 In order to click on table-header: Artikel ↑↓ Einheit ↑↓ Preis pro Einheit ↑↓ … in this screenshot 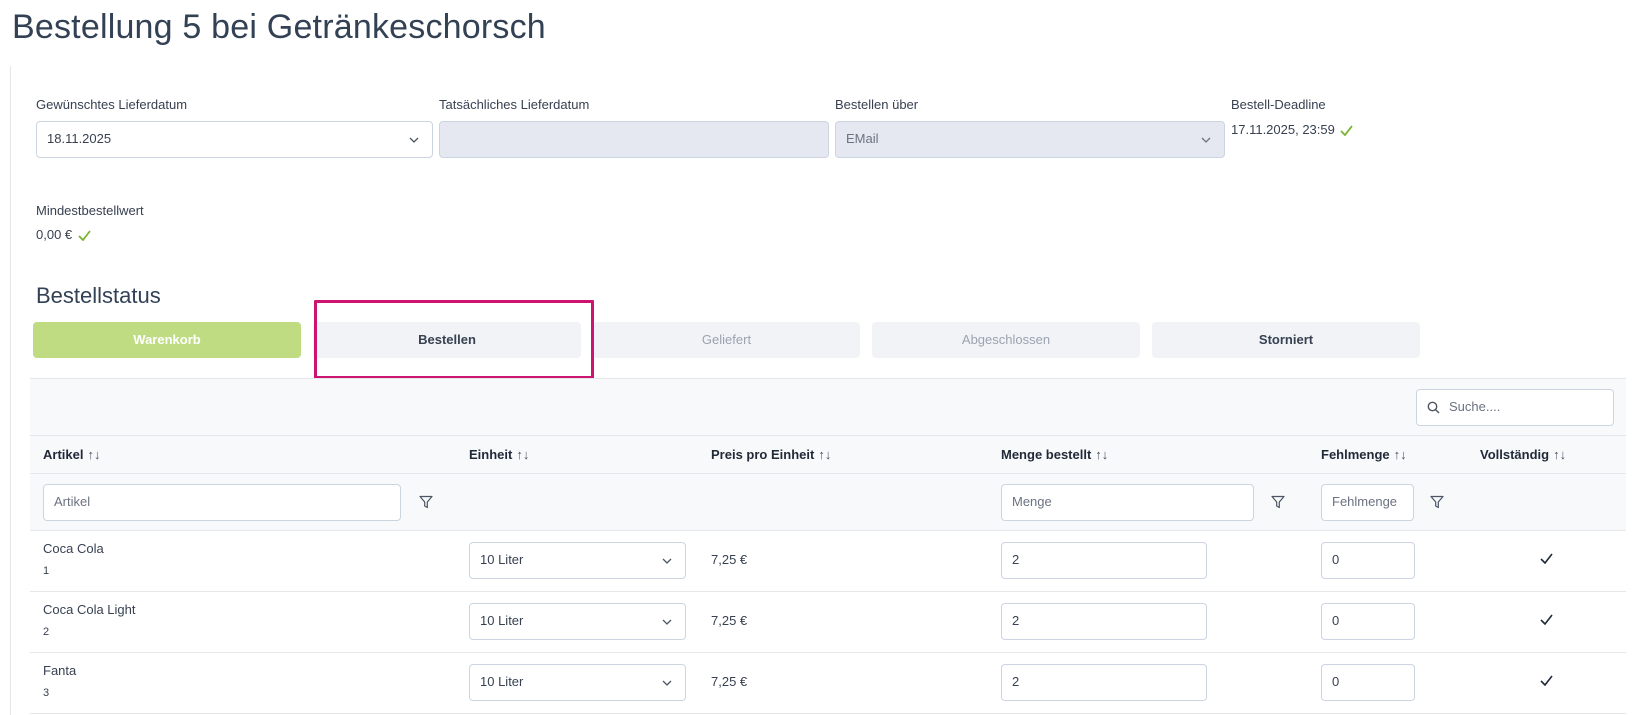, I will do `click(828, 455)`.